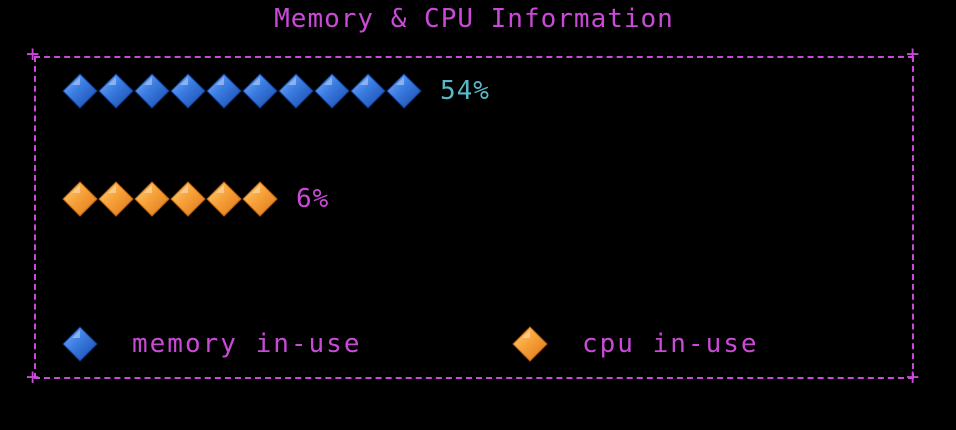 The height and width of the screenshot is (430, 956). Describe the element at coordinates (313, 199) in the screenshot. I see `cpu-percent-label: 6%` at that location.